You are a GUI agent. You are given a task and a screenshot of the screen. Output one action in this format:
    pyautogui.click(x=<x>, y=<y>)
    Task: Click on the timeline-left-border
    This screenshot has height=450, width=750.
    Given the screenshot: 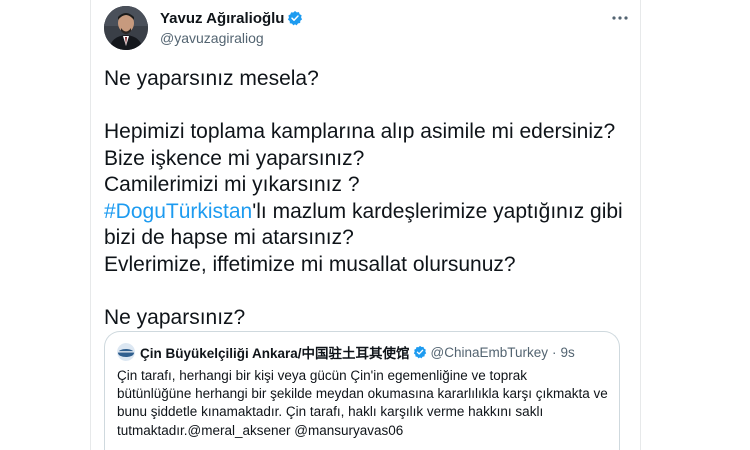 What is the action you would take?
    pyautogui.click(x=90, y=225)
    